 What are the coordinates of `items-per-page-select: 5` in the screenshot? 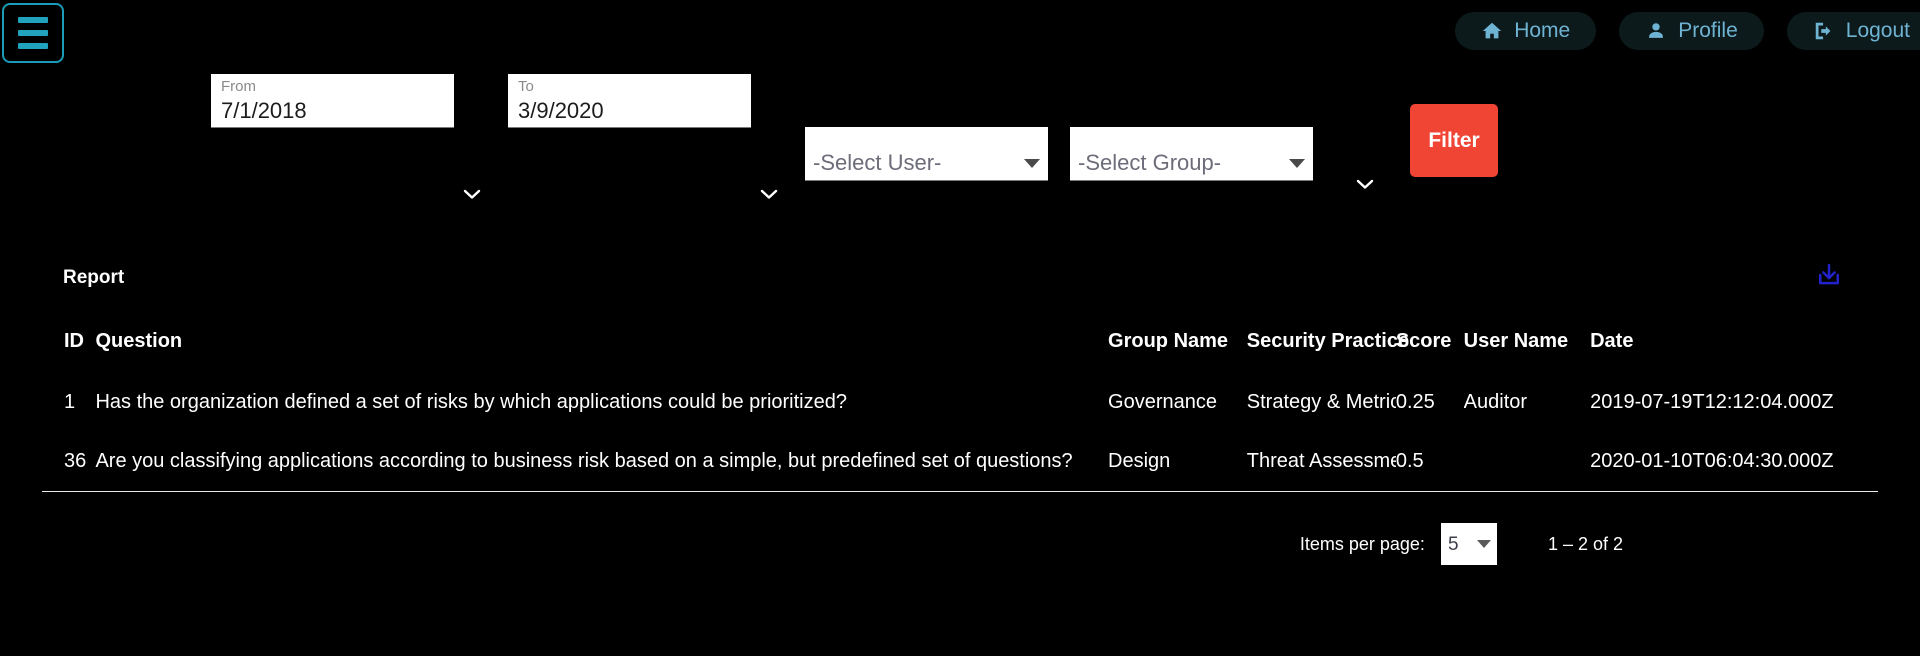 It's located at (1468, 544).